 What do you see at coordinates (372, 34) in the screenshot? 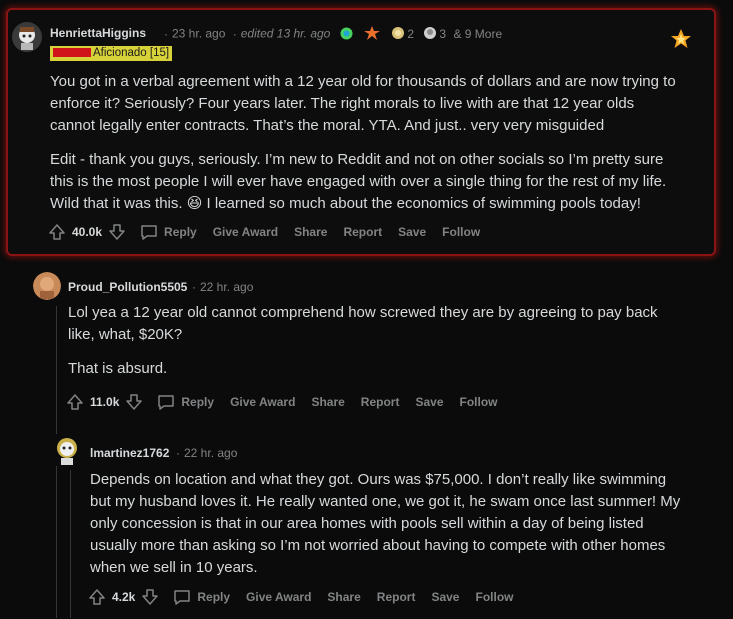
I see `fire-award-icon` at bounding box center [372, 34].